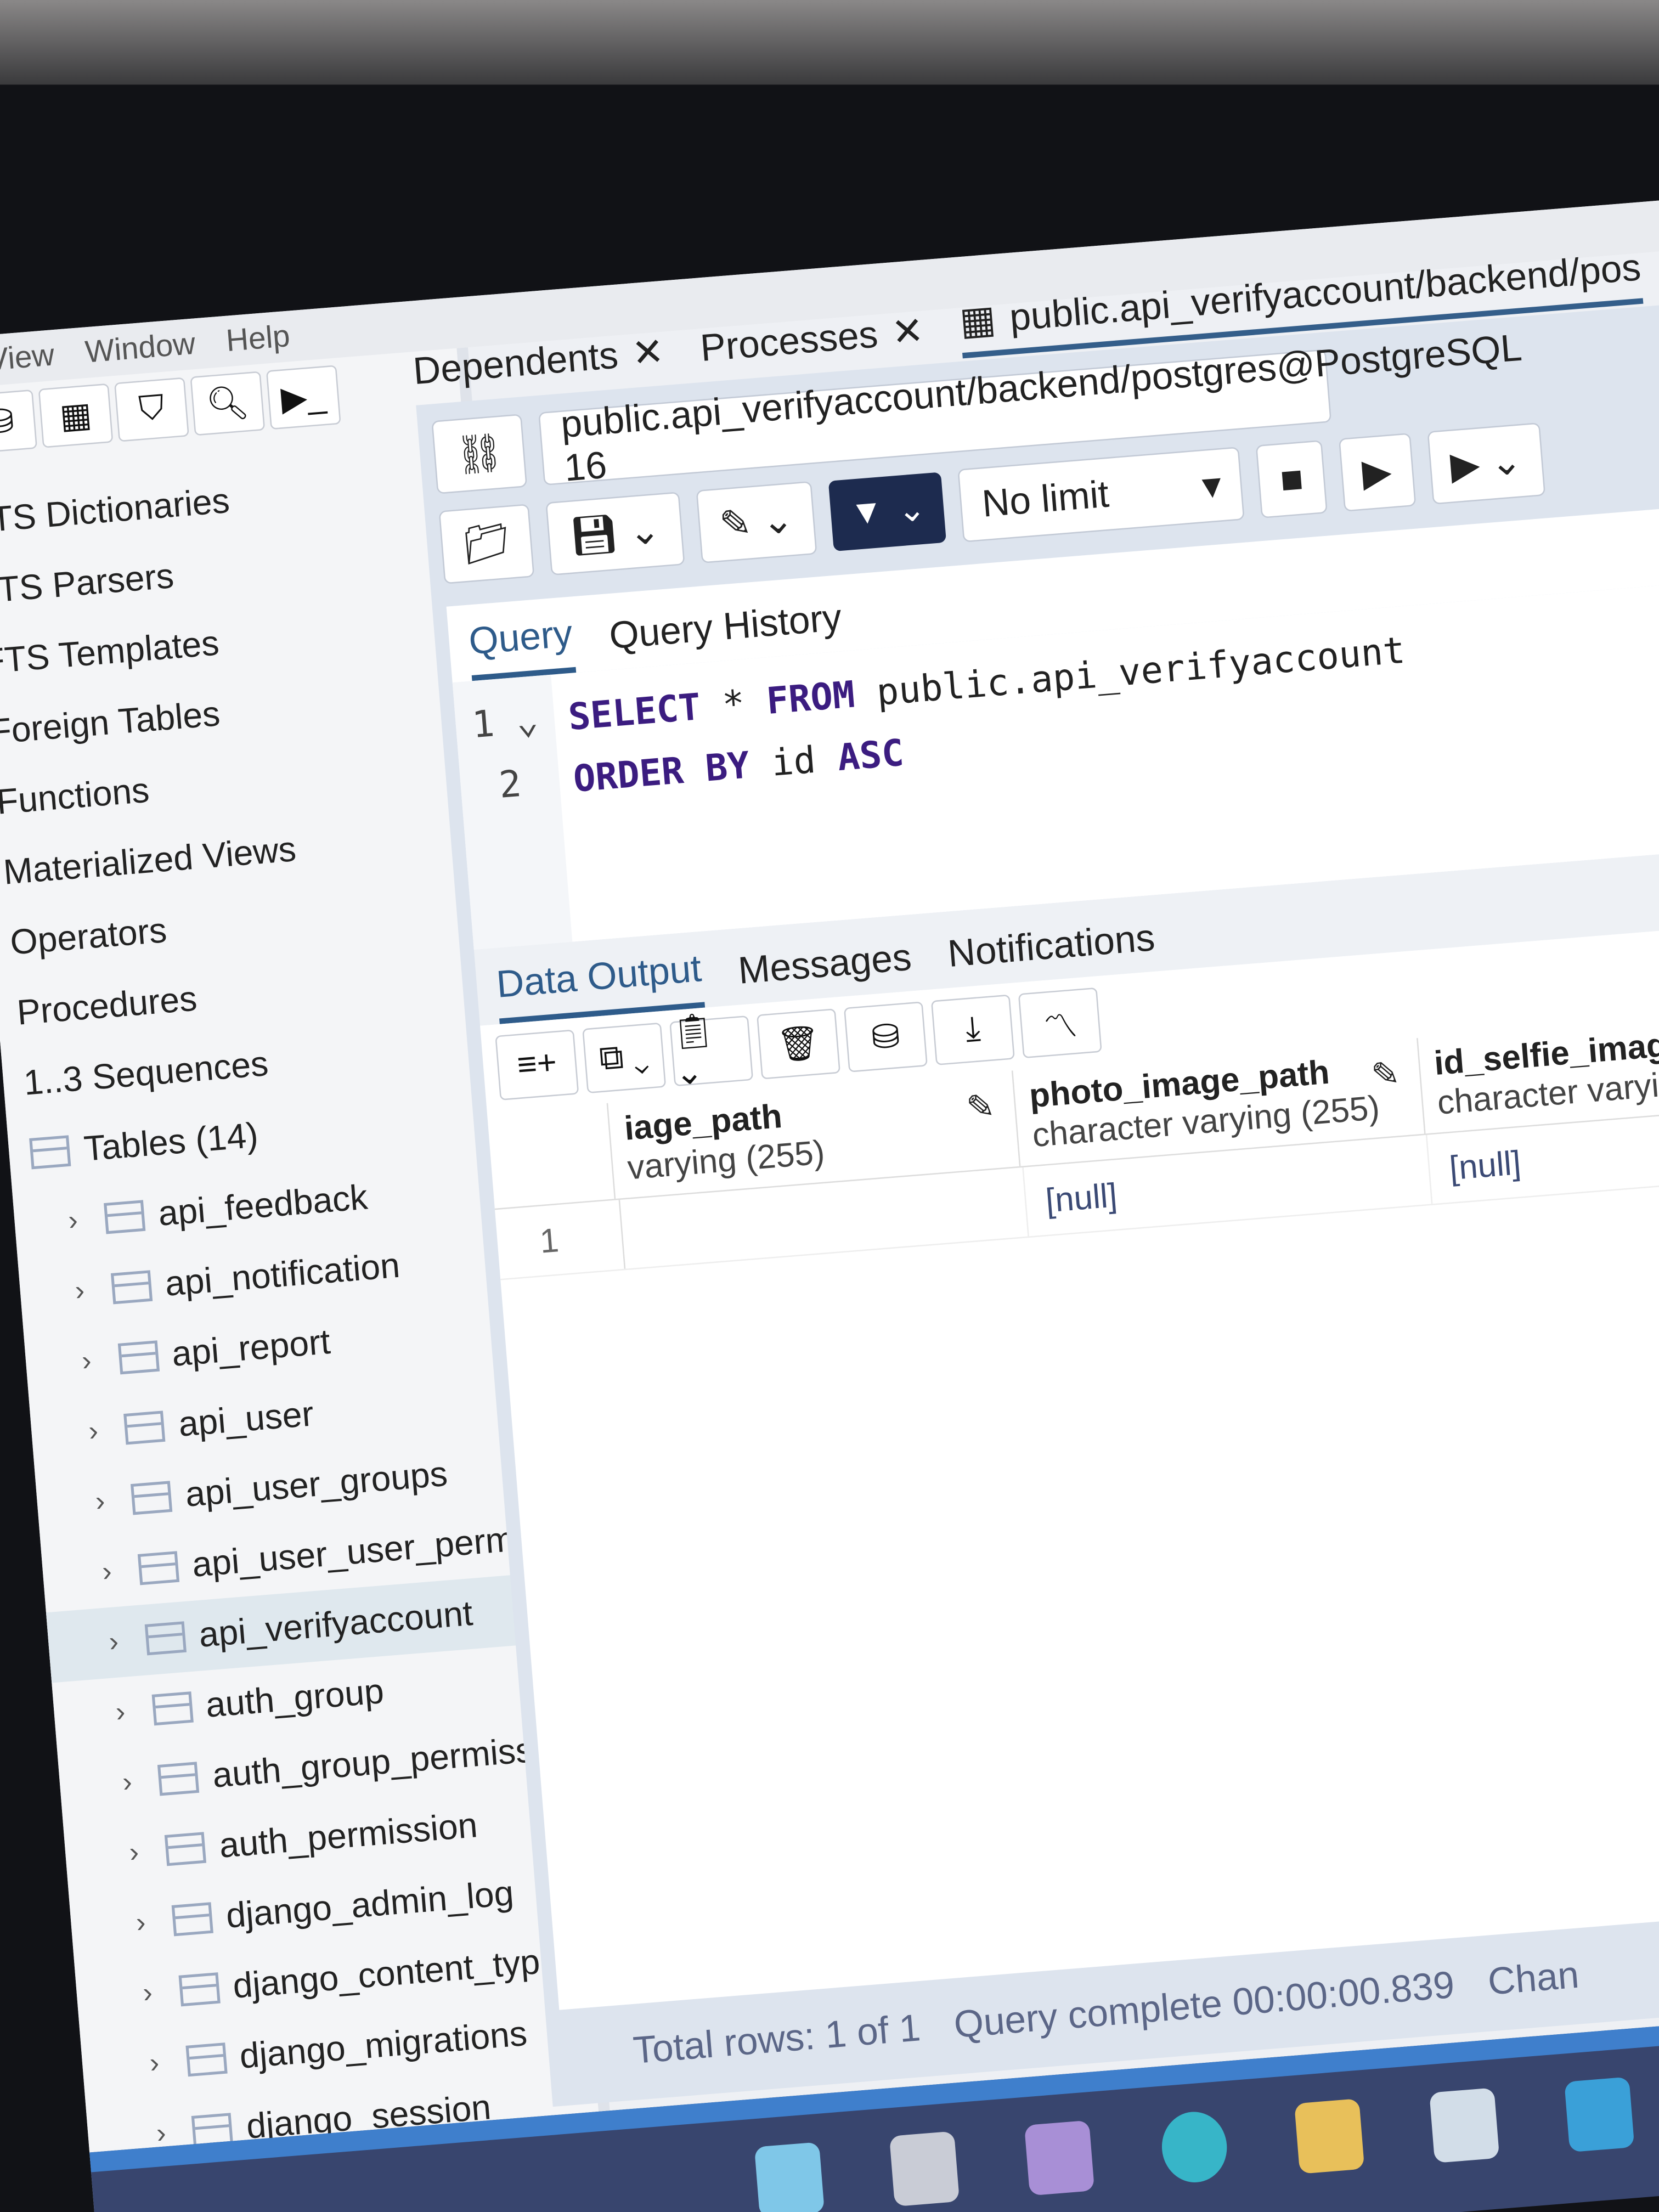 This screenshot has width=1659, height=2212. I want to click on total-rows: Total rows: 1 of 1, so click(776, 2039).